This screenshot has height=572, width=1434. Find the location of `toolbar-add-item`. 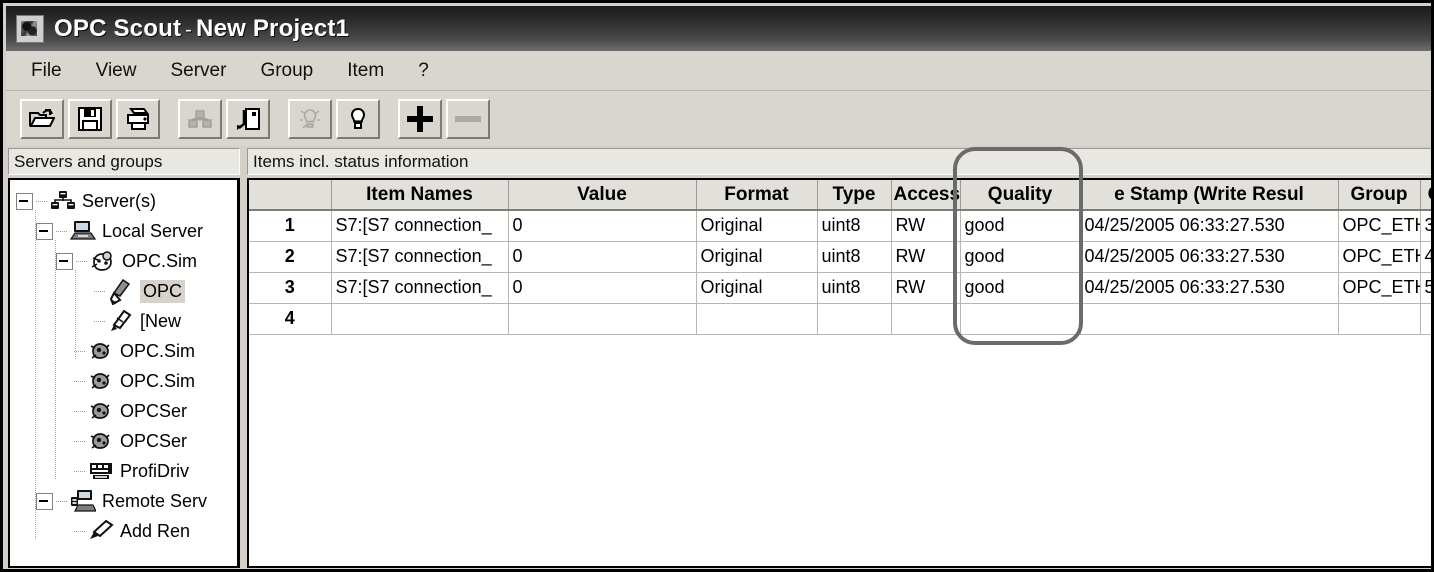

toolbar-add-item is located at coordinates (420, 118).